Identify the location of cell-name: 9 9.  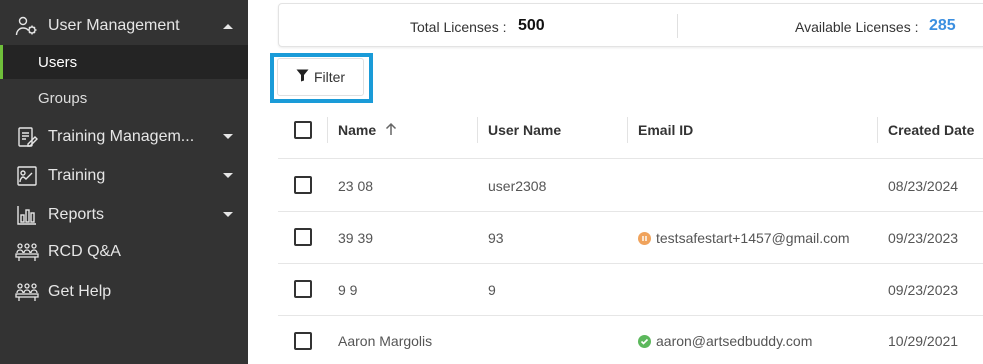
(348, 290).